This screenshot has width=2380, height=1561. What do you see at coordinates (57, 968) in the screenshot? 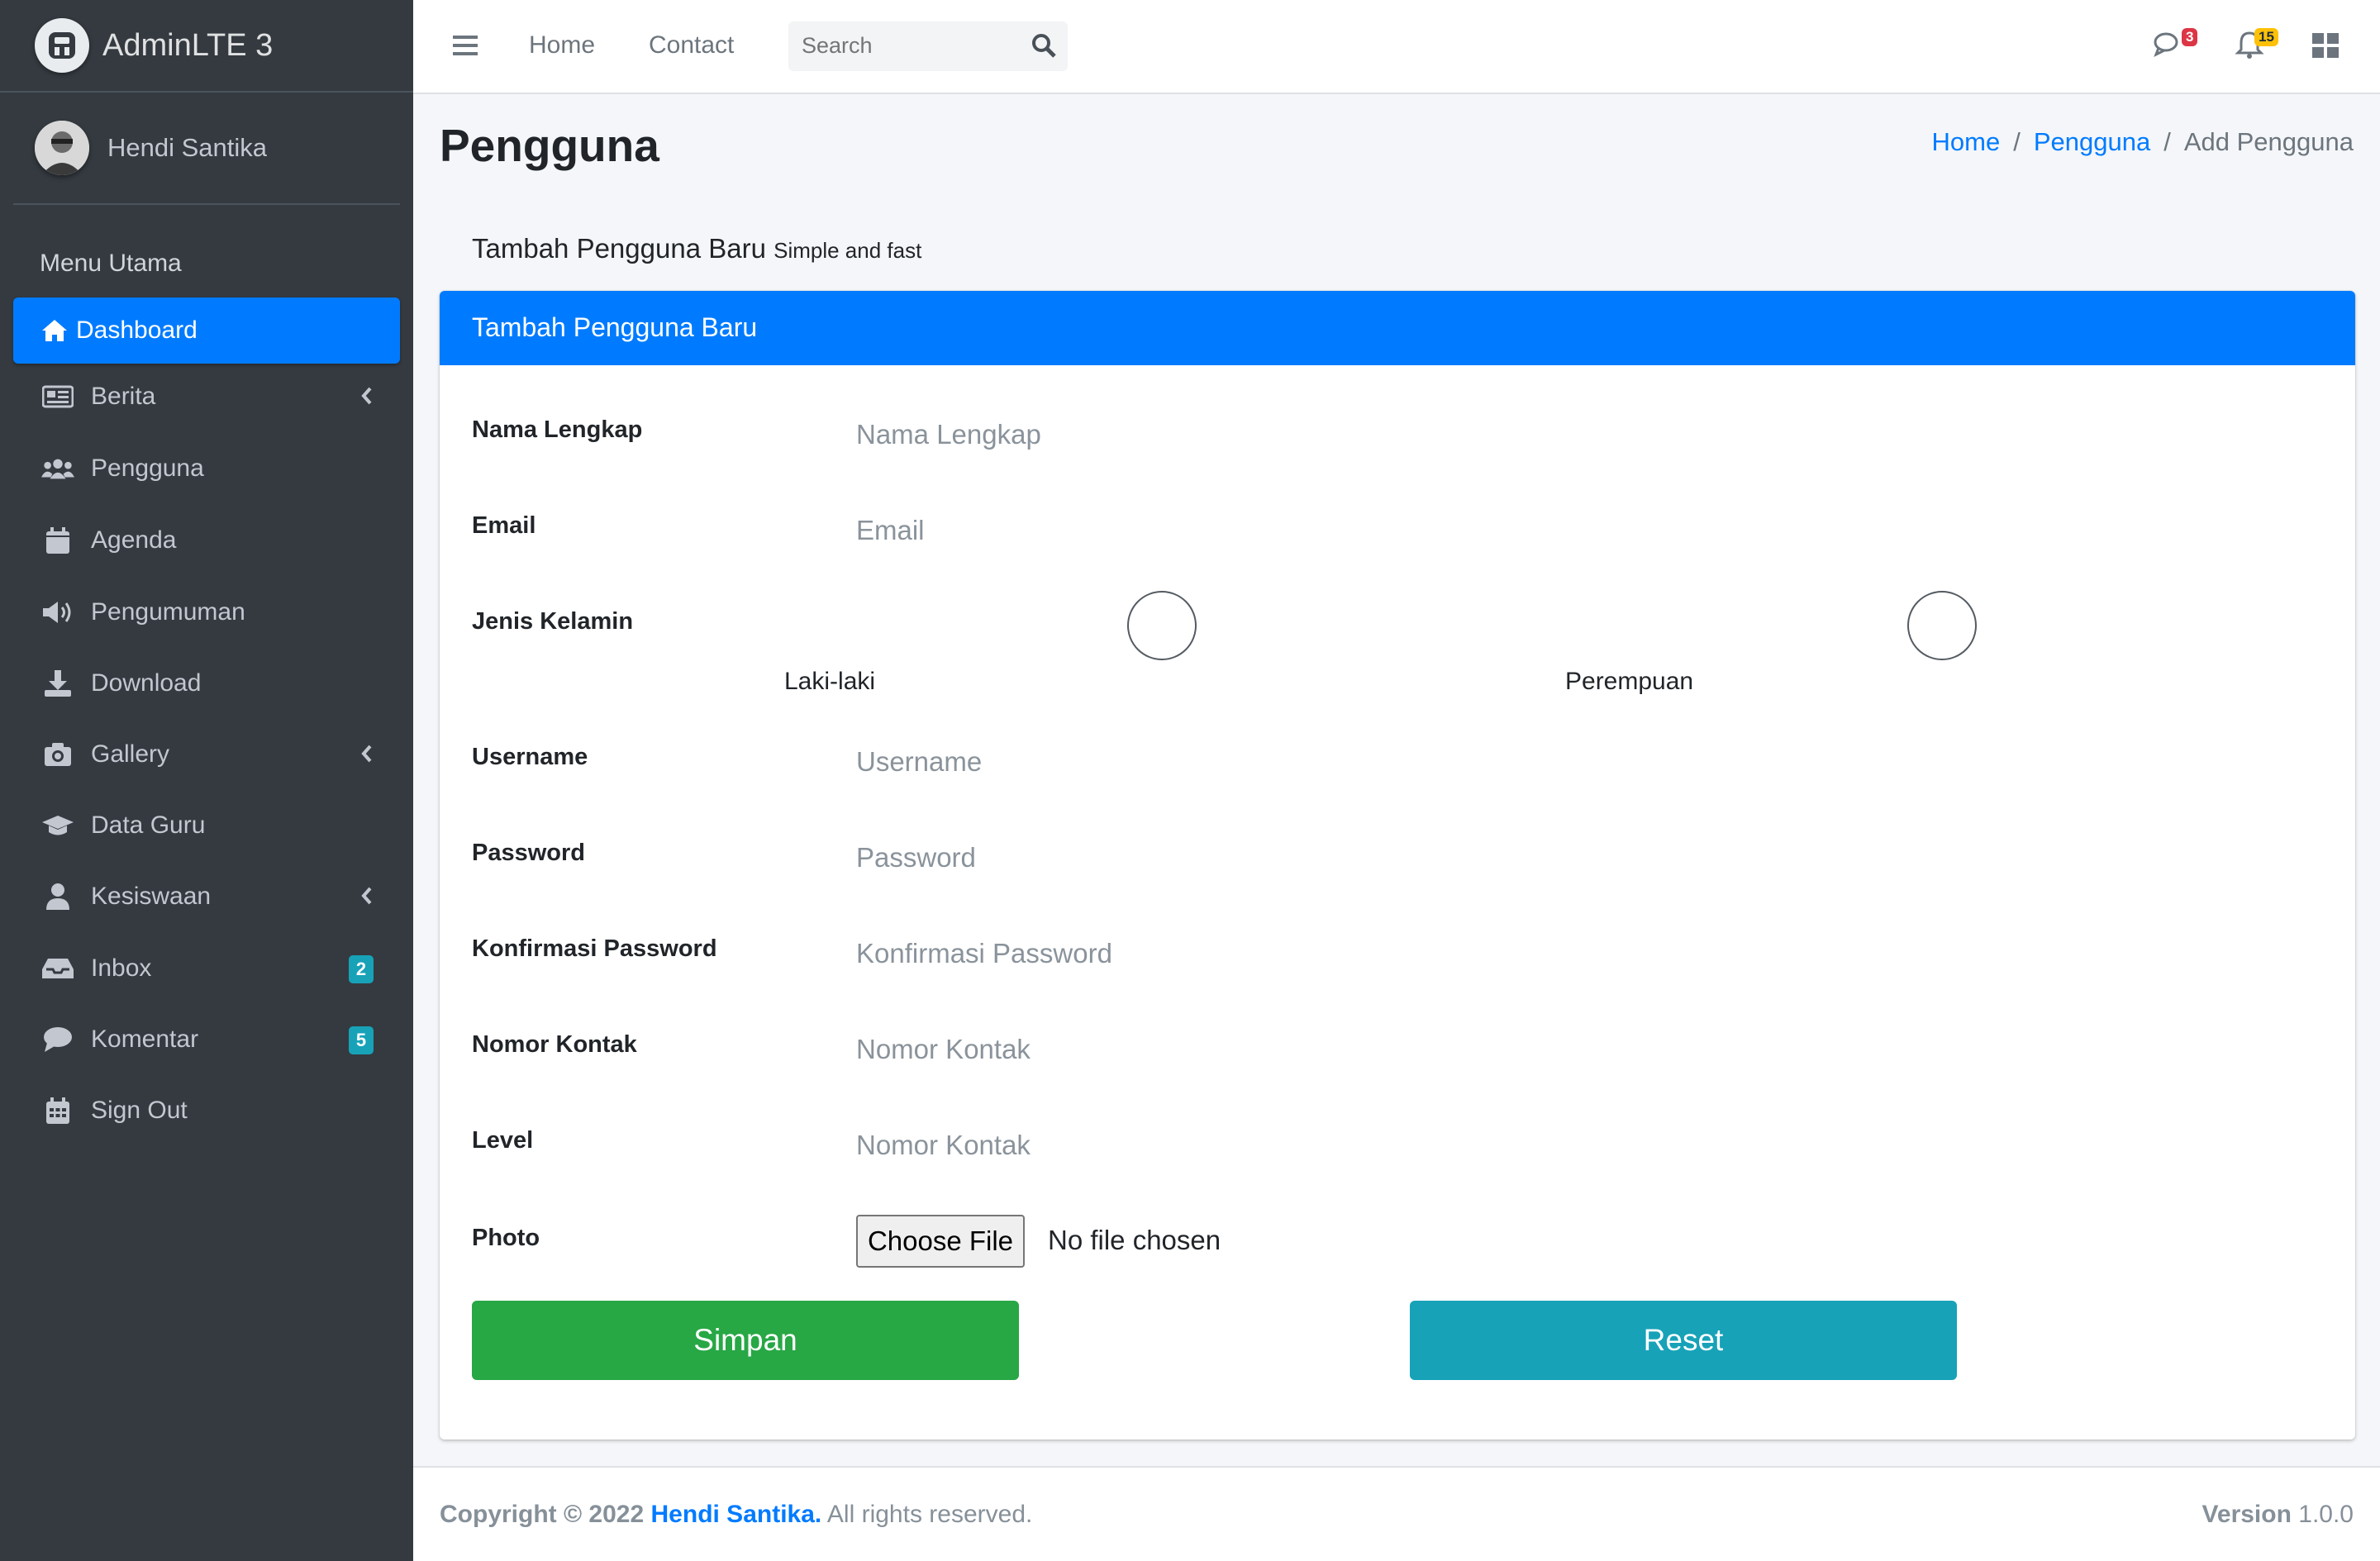
I see `inbox-icon` at bounding box center [57, 968].